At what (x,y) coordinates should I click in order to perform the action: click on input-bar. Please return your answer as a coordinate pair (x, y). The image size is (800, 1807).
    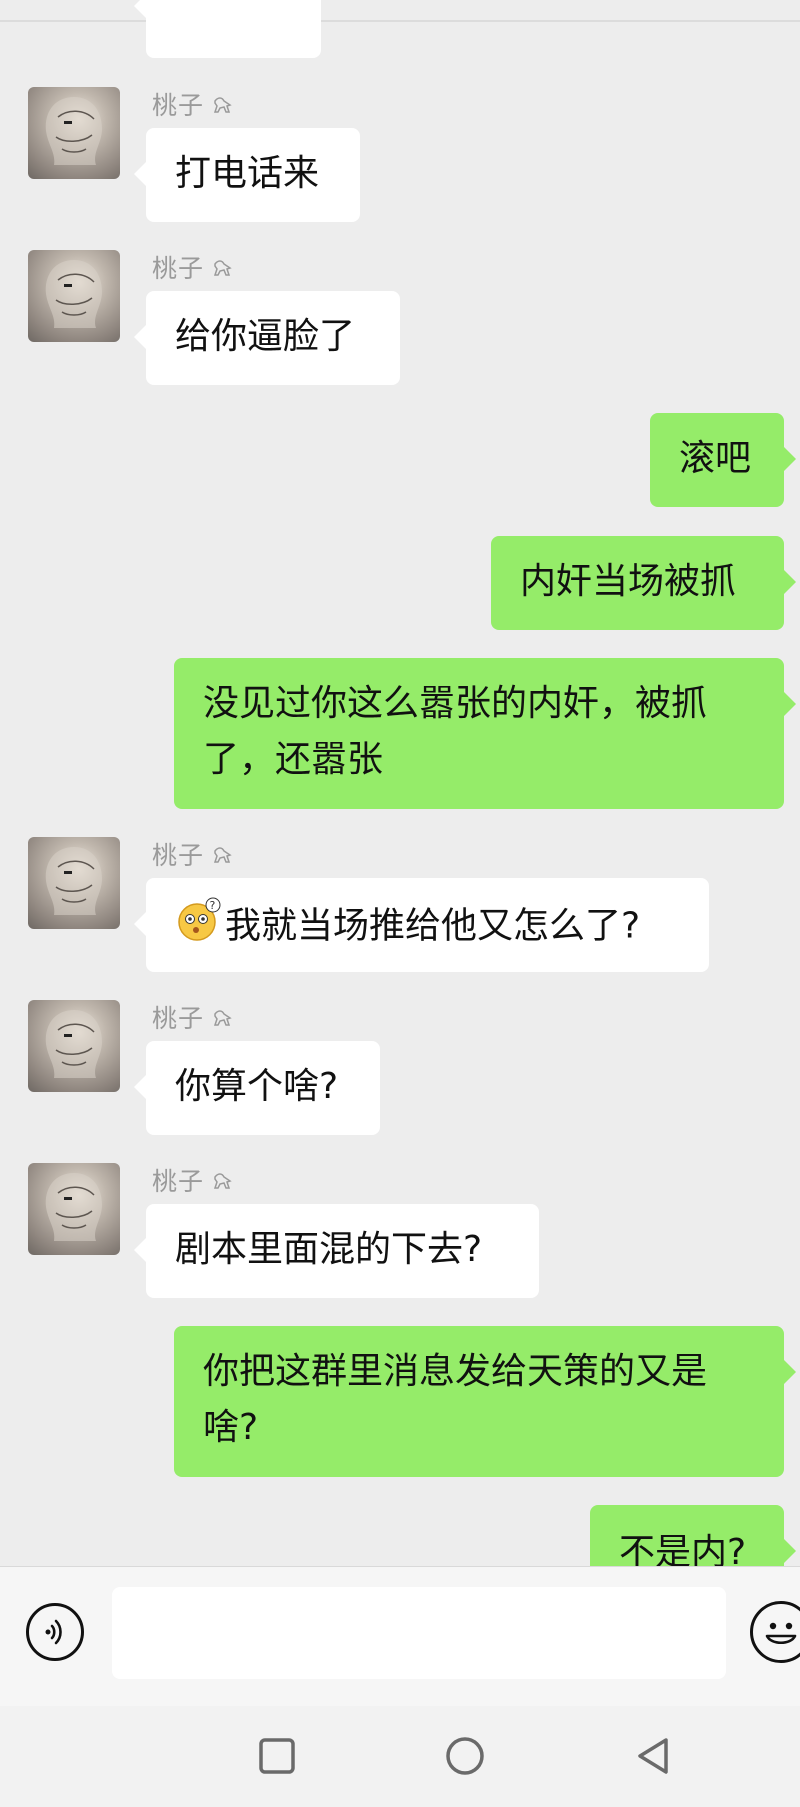
    Looking at the image, I should click on (400, 1636).